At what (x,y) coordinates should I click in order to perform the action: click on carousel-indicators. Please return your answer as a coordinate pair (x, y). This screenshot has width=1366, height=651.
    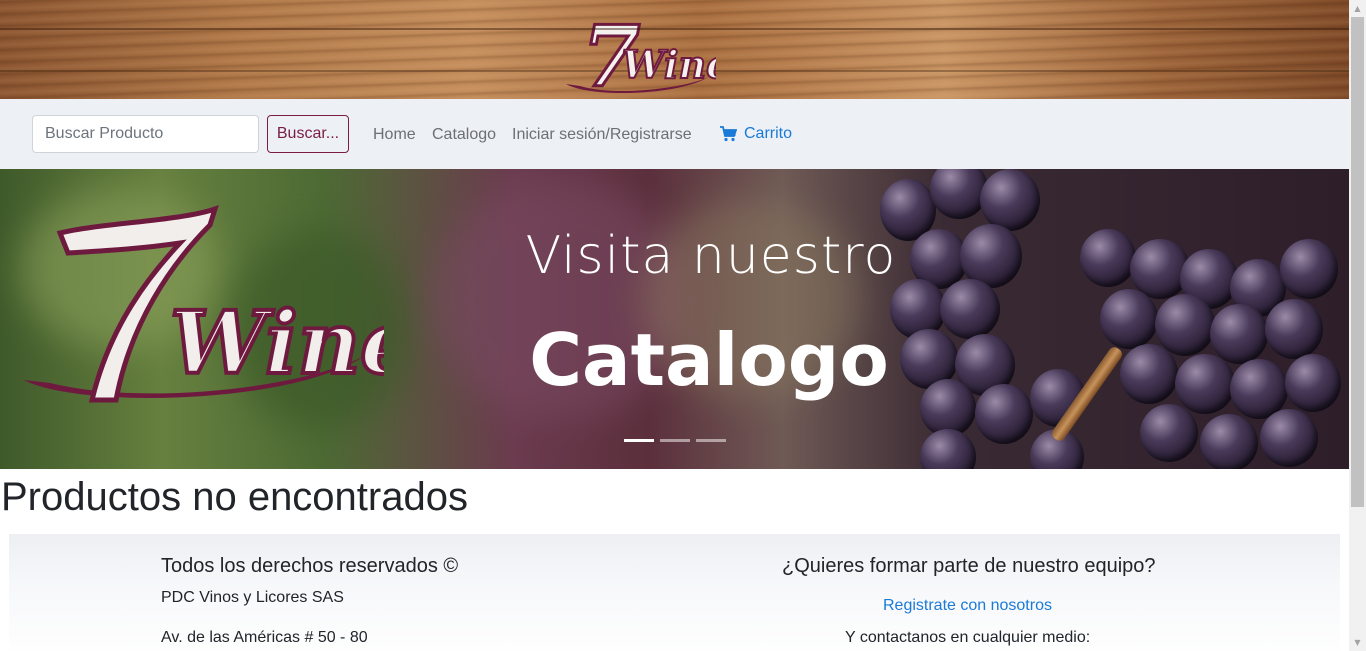
    Looking at the image, I should click on (675, 440).